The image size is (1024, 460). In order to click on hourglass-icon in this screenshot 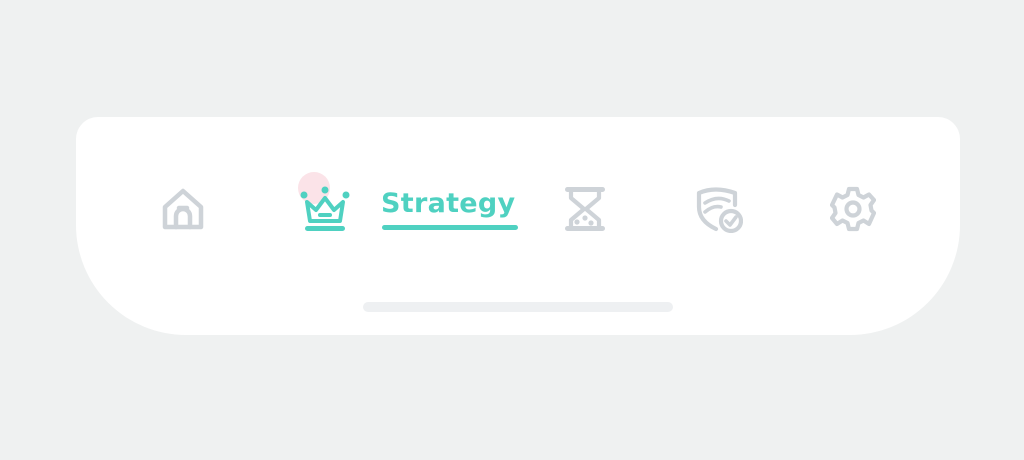, I will do `click(585, 209)`.